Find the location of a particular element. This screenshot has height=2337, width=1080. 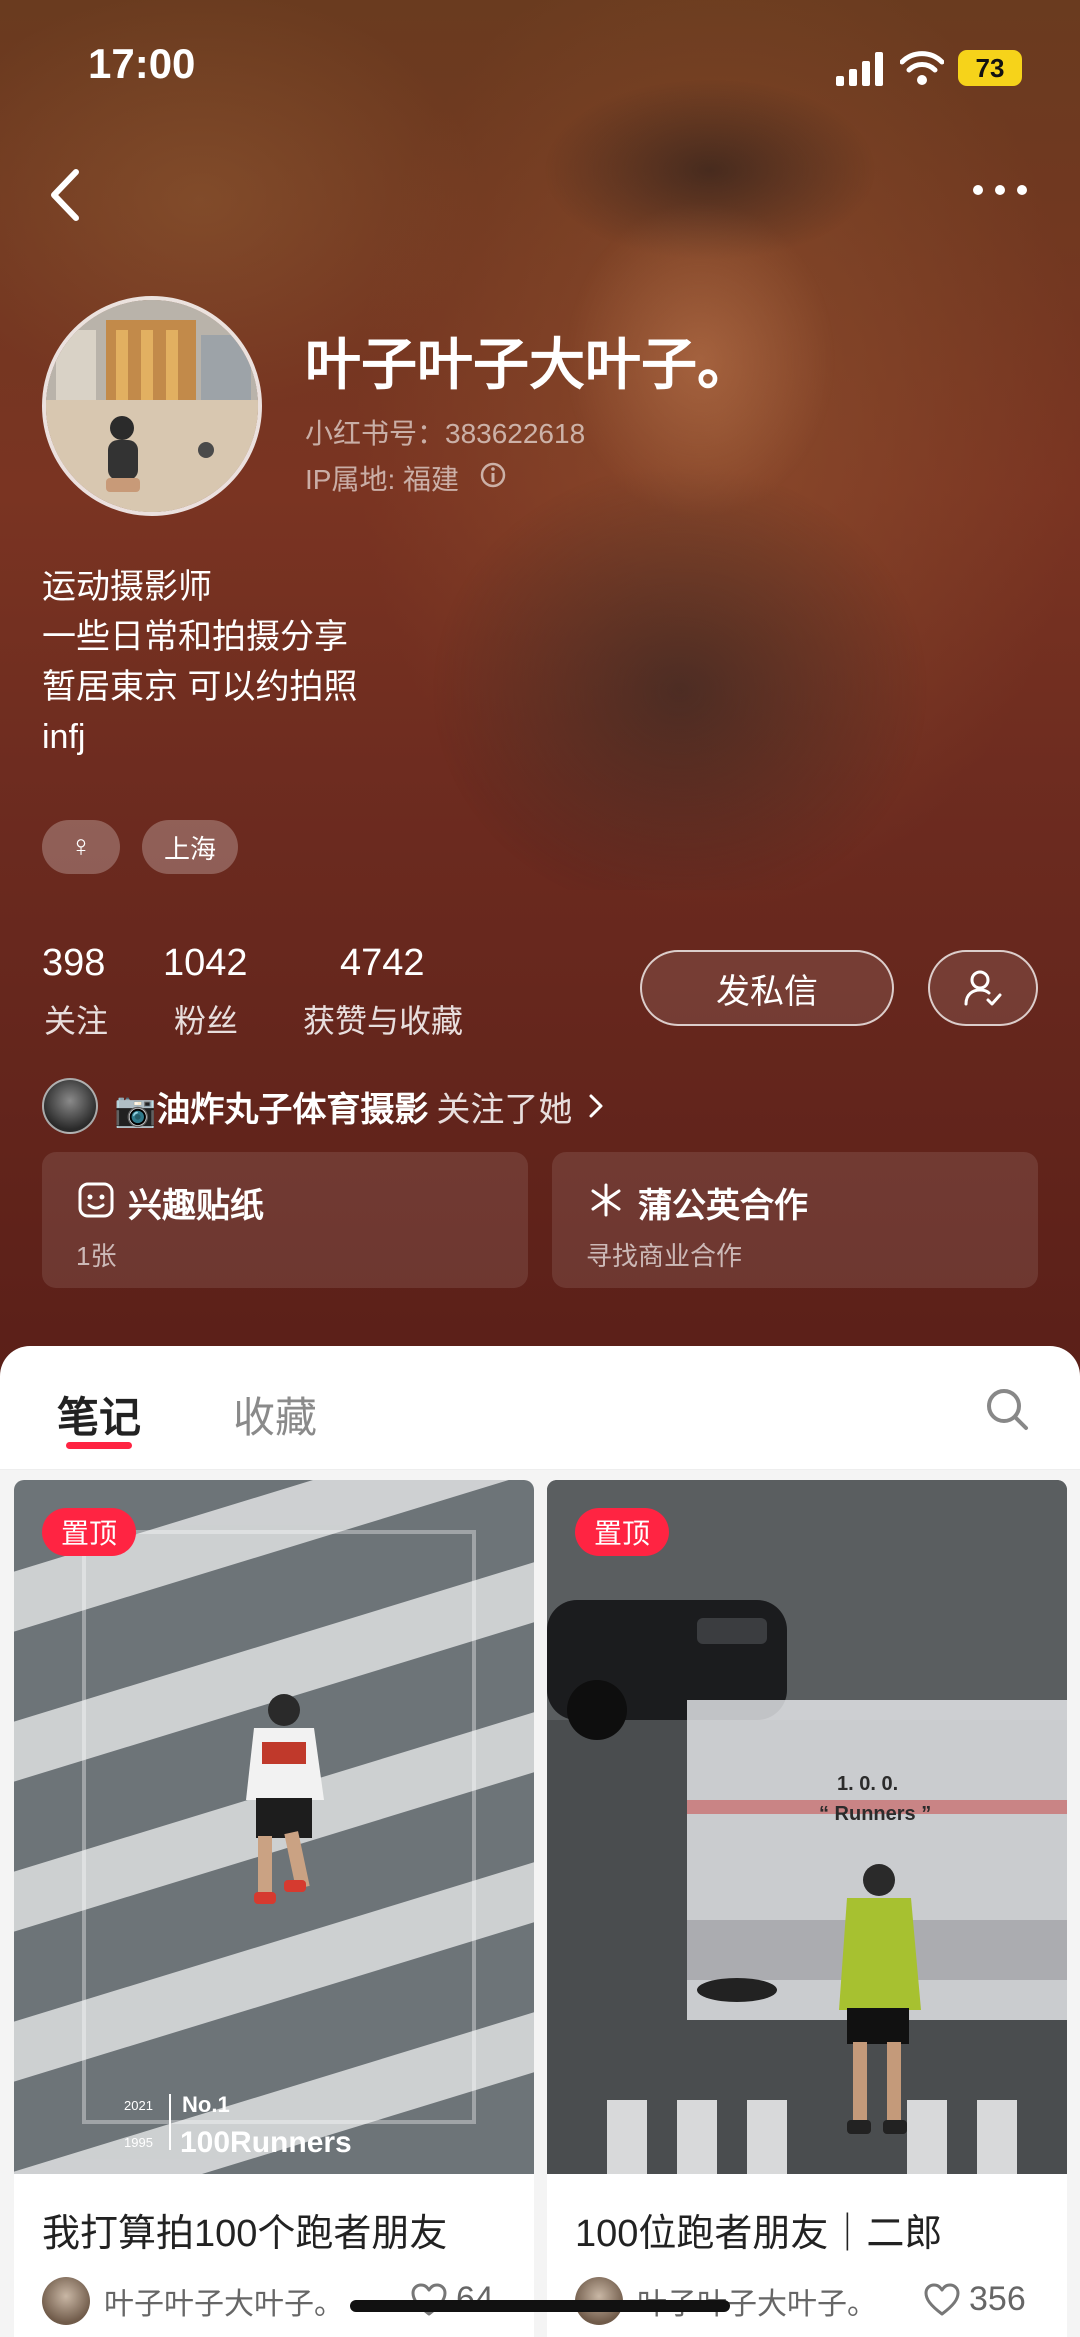

mutual-follow-row: 📷油炸丸子体育摄影 关注了她 is located at coordinates (324, 1106).